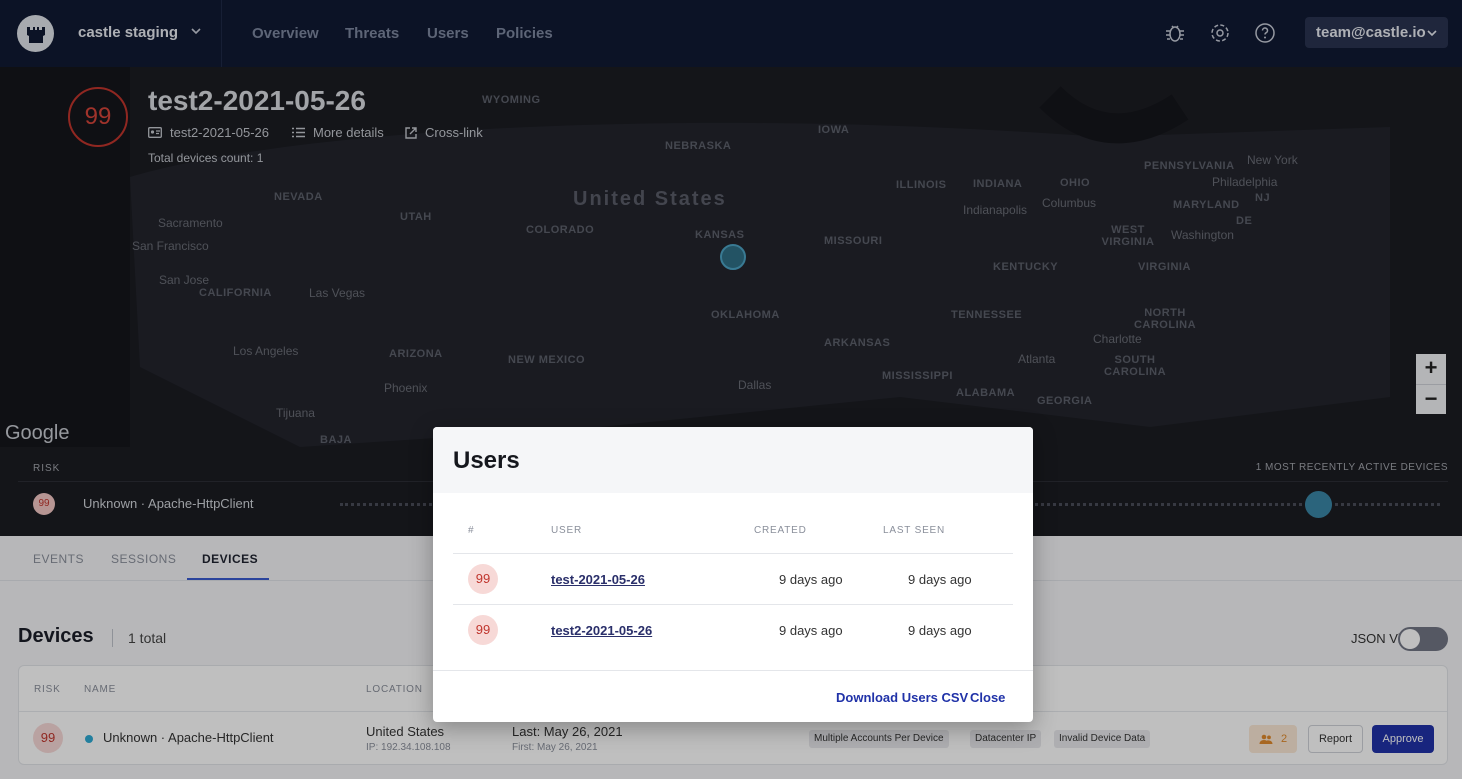  I want to click on user-link: test-2021-05-26, so click(598, 579).